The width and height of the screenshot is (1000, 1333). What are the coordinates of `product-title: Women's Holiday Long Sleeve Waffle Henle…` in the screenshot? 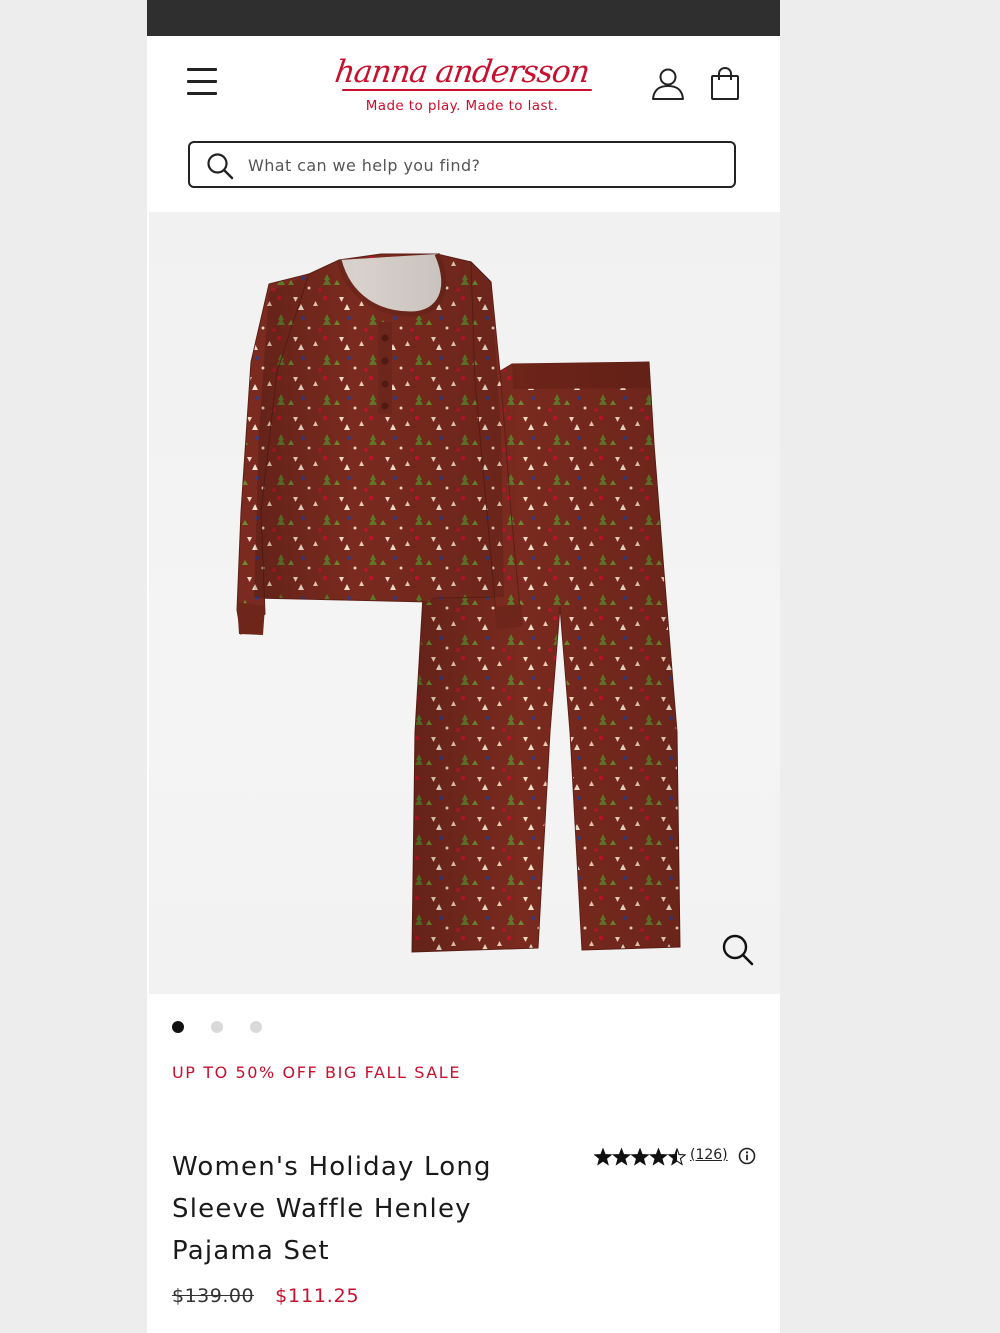 It's located at (332, 1209).